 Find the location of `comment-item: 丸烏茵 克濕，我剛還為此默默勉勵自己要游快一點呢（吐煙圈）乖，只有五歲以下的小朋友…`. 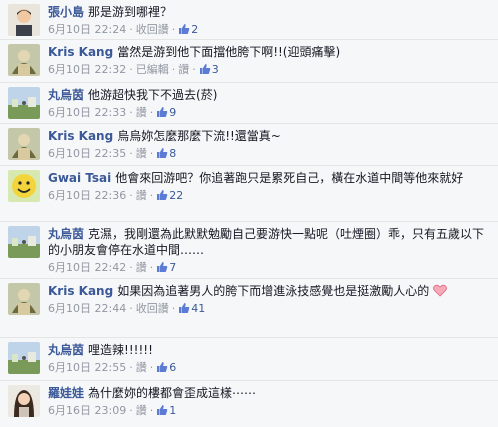

comment-item: 丸烏茵 克濕，我剛還為此默默勉勵自己要游快一點呢（吐煙圈）乖，只有五歲以下的小朋友… is located at coordinates (249, 249).